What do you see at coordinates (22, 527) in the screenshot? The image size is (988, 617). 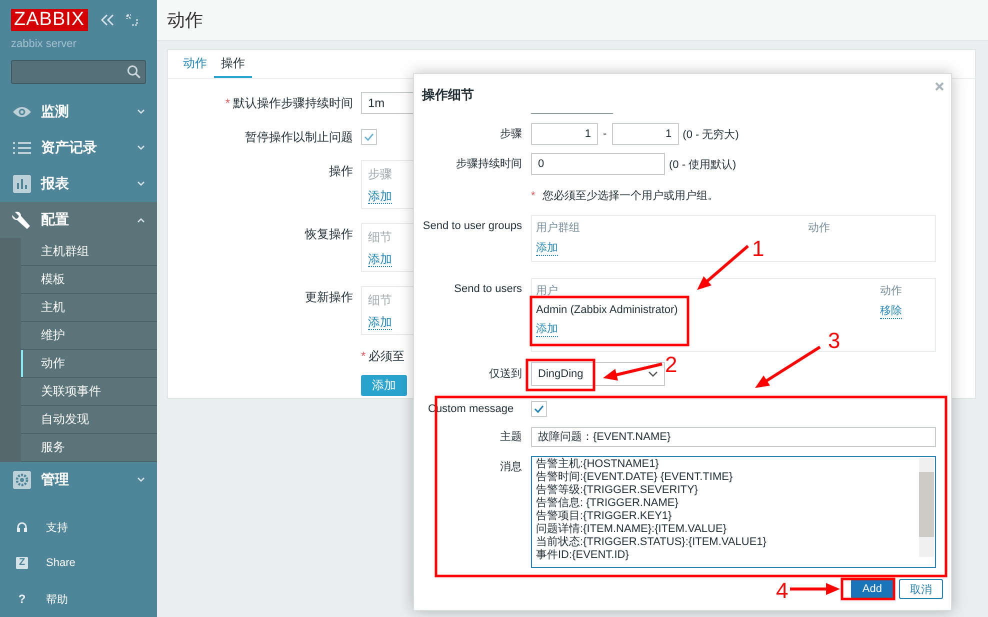 I see `headset-icon` at bounding box center [22, 527].